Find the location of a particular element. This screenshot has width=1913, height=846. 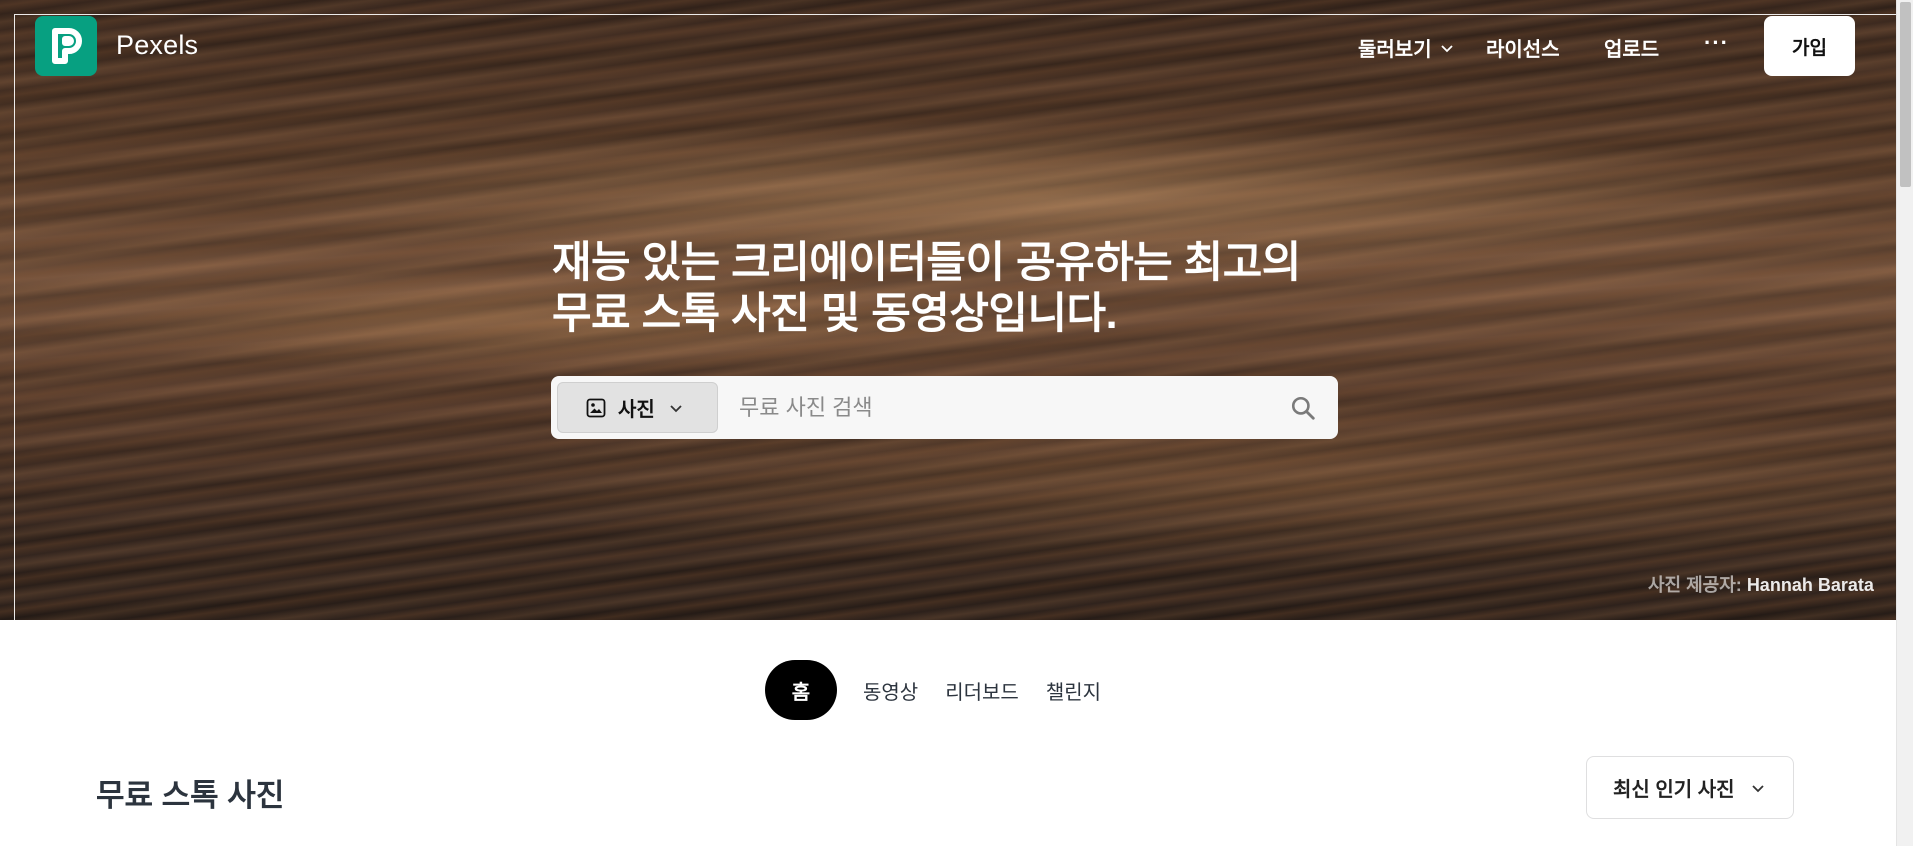

more-menu-button: ··· is located at coordinates (1716, 43).